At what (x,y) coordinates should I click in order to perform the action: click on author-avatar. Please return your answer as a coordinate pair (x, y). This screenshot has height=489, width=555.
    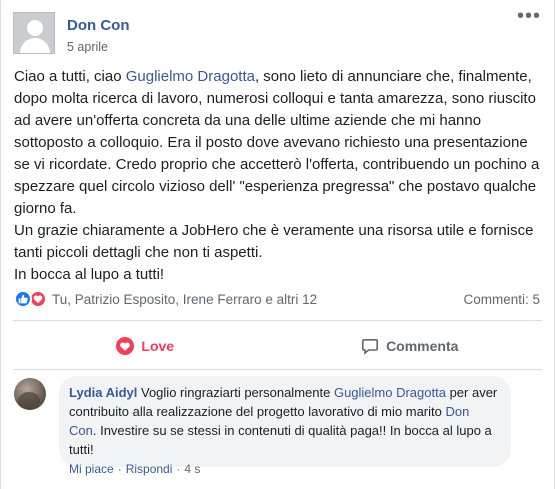
    Looking at the image, I should click on (34, 33).